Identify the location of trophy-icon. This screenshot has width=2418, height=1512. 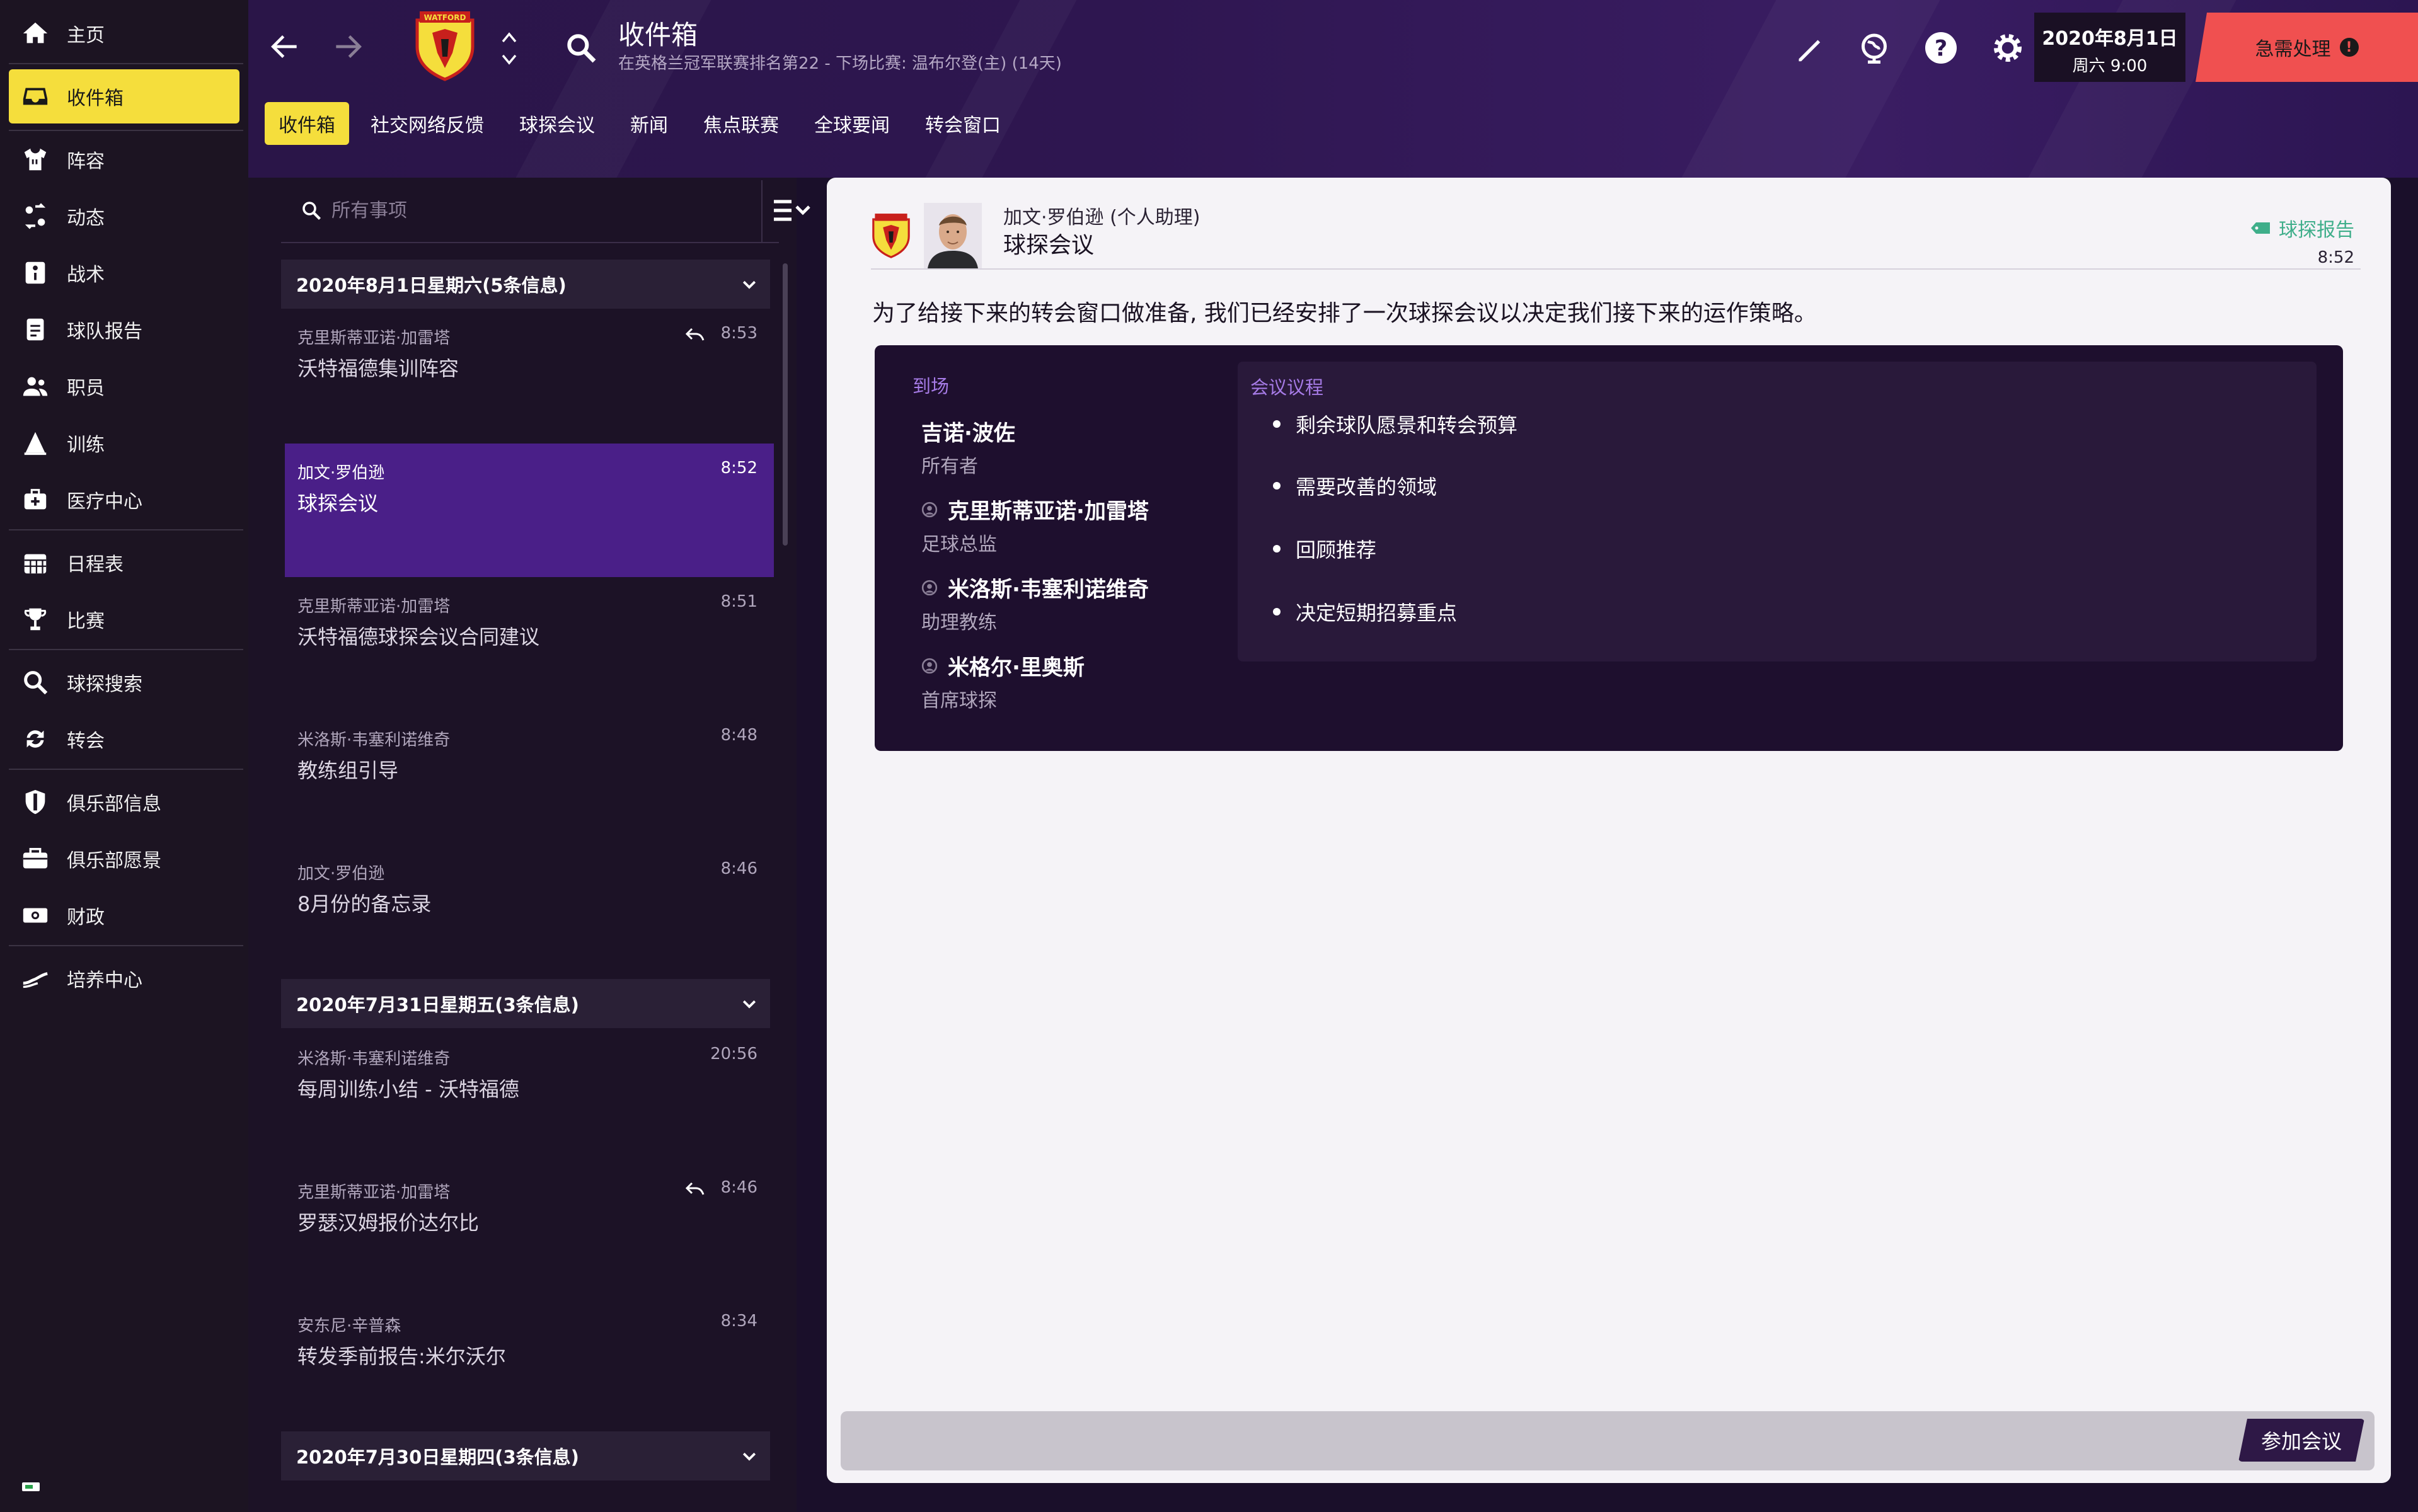
(35, 619).